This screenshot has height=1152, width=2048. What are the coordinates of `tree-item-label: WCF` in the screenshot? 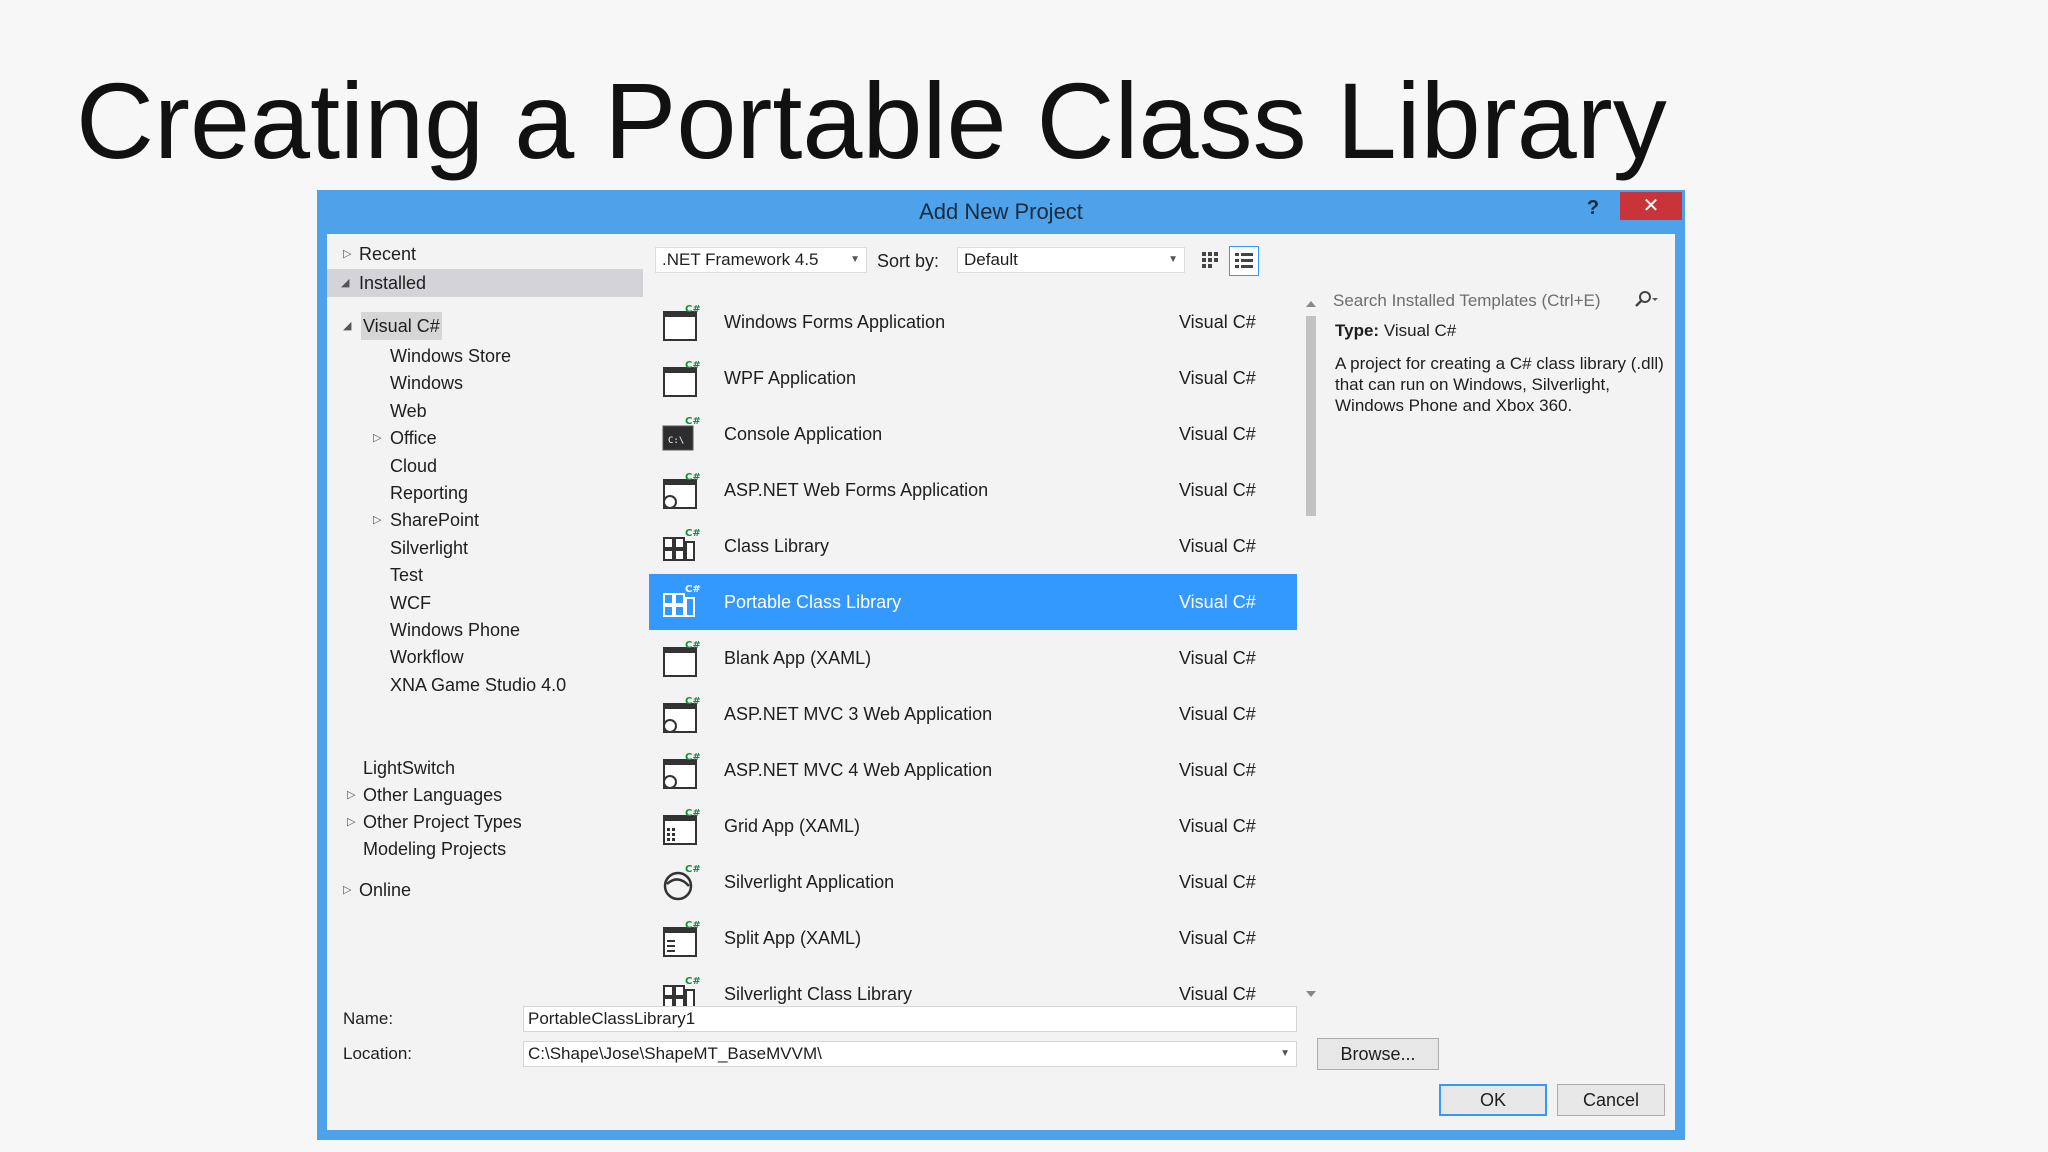 It's located at (410, 602).